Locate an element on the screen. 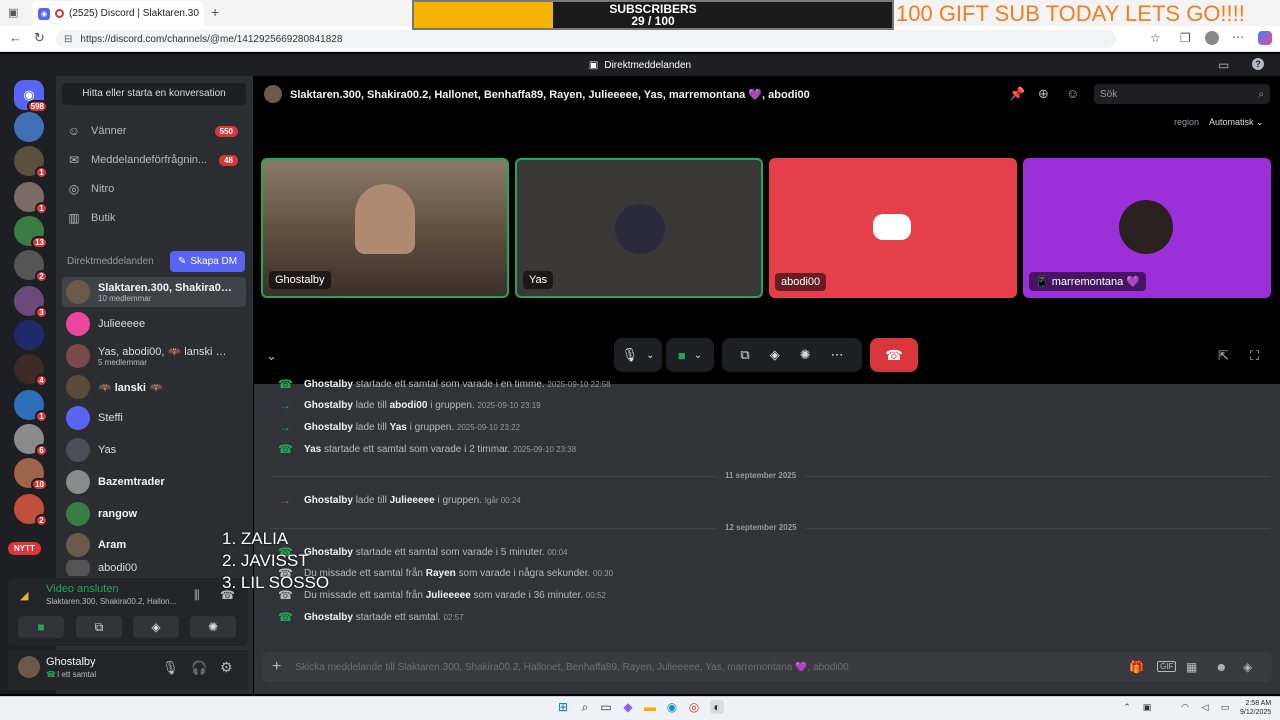  popout-icon: ⇱ is located at coordinates (1223, 356).